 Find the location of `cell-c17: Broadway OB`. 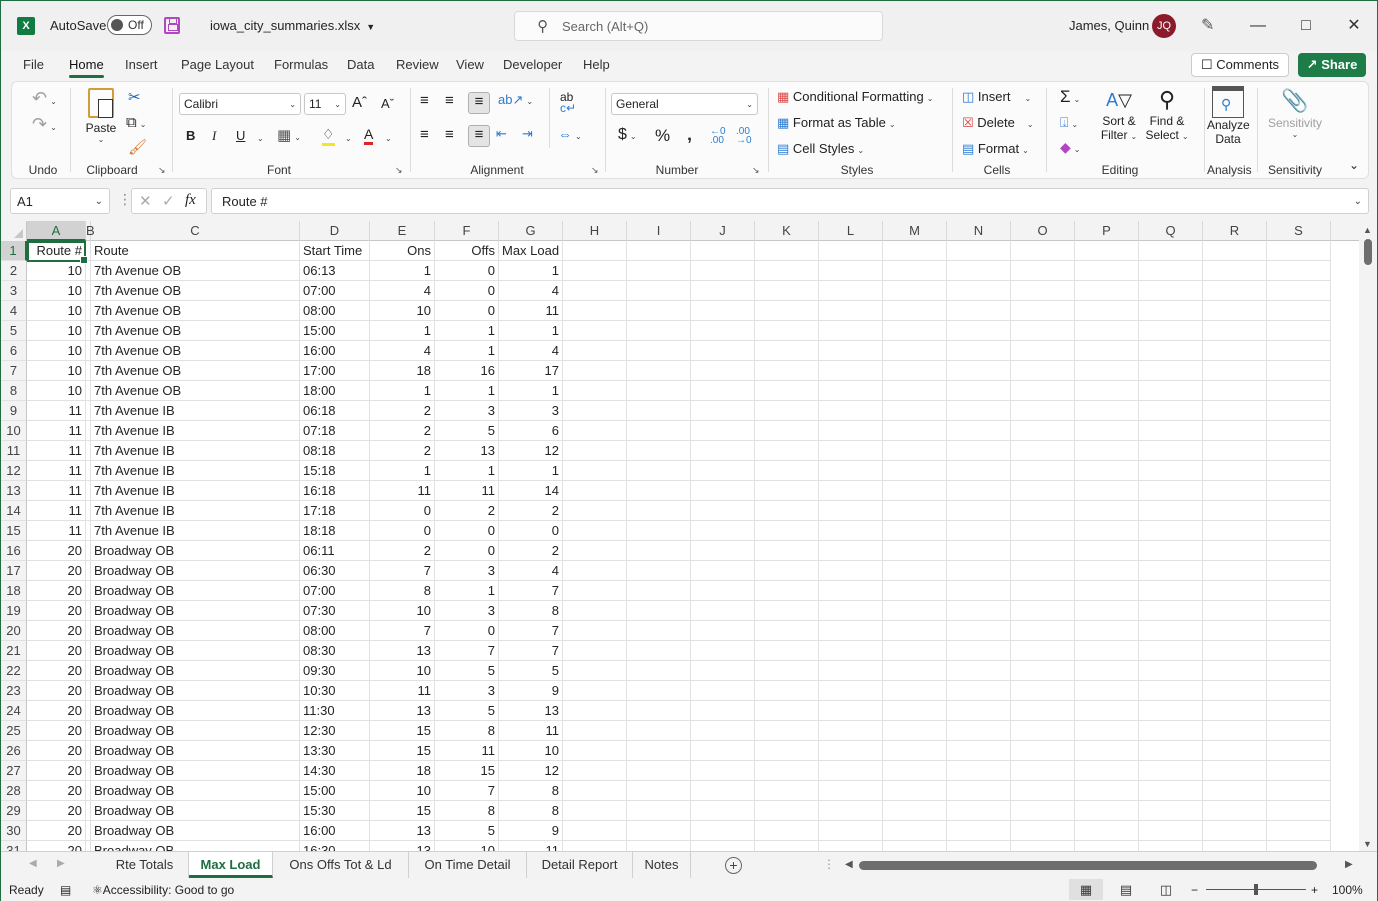

cell-c17: Broadway OB is located at coordinates (195, 571).